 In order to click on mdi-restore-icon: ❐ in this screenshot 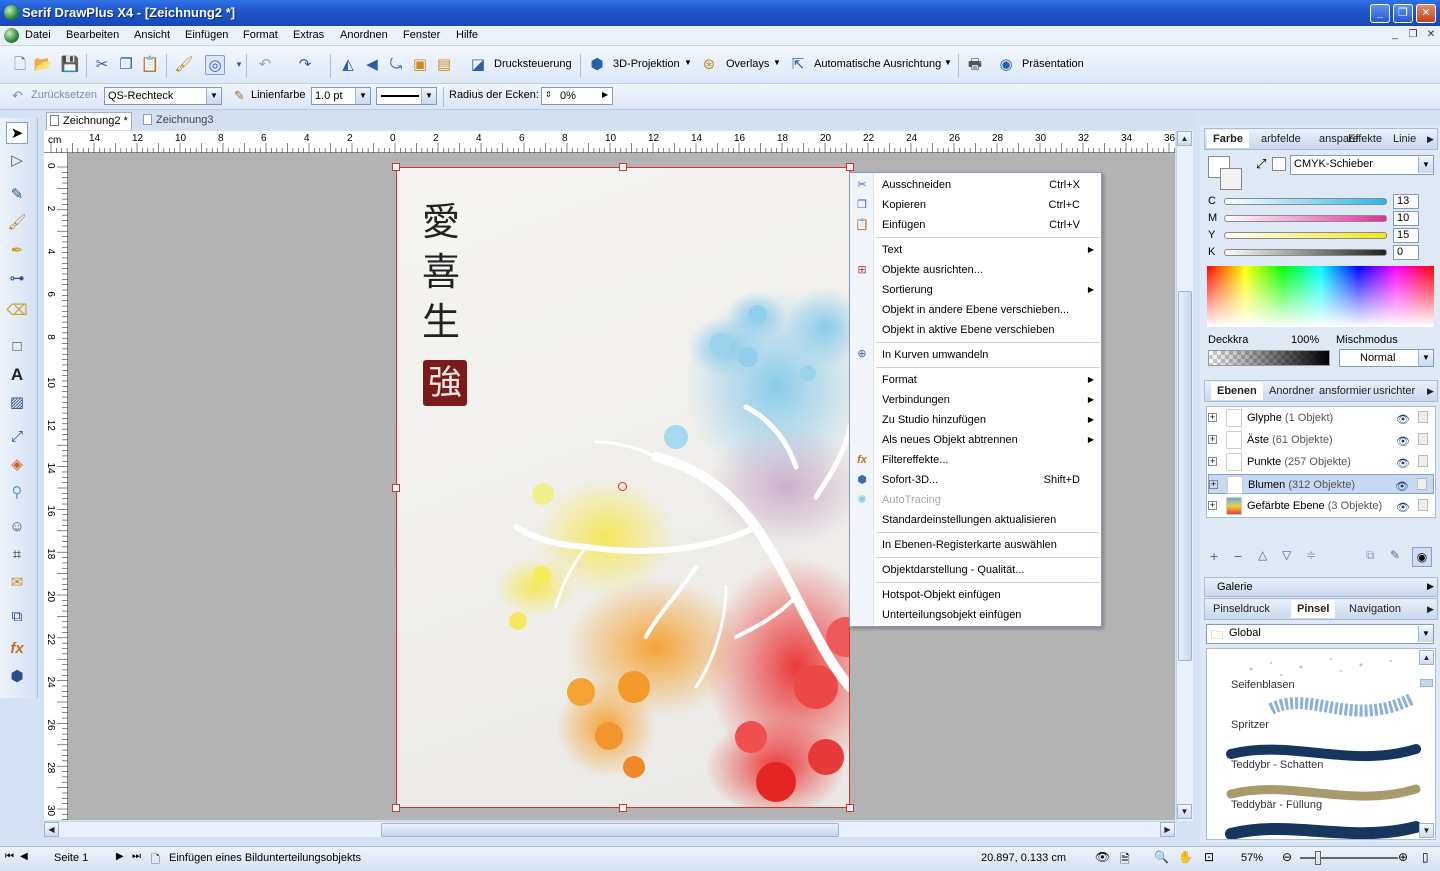, I will do `click(1413, 35)`.